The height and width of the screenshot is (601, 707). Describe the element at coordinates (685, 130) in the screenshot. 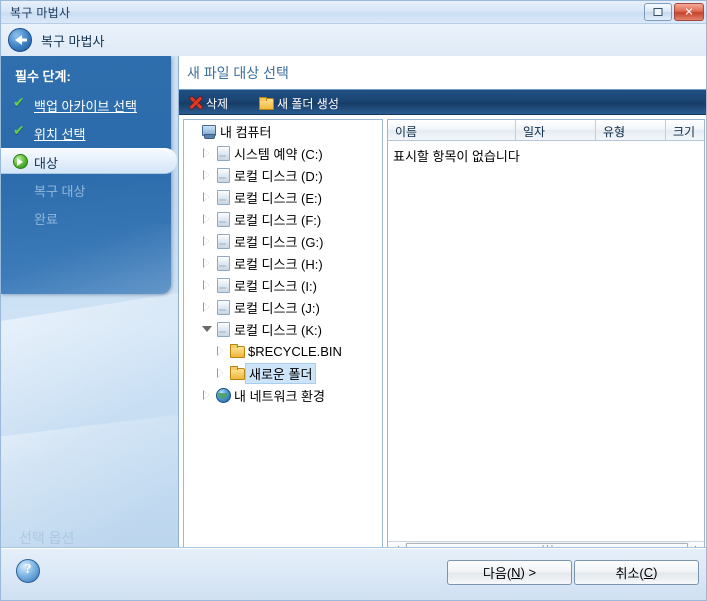

I see `column-header: 크기` at that location.